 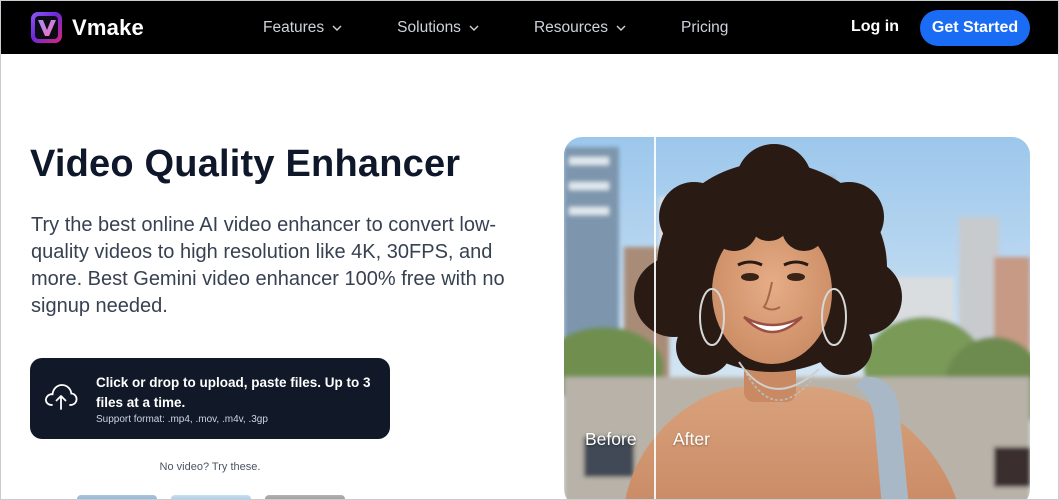 I want to click on comparison-slider-handle, so click(x=655, y=318).